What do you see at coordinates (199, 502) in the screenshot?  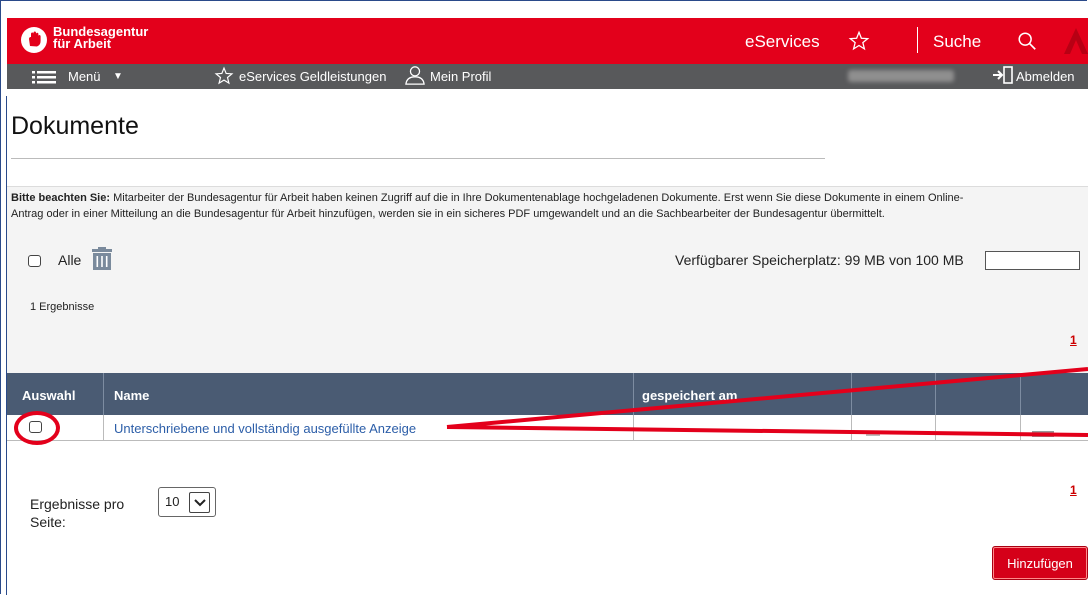 I see `chevron-down-icon` at bounding box center [199, 502].